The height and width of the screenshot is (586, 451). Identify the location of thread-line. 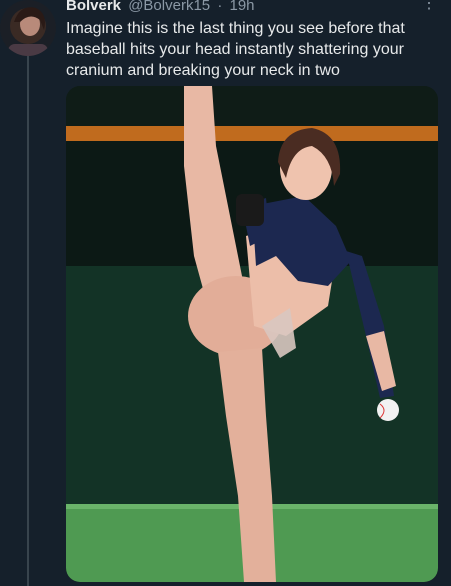
(28, 321).